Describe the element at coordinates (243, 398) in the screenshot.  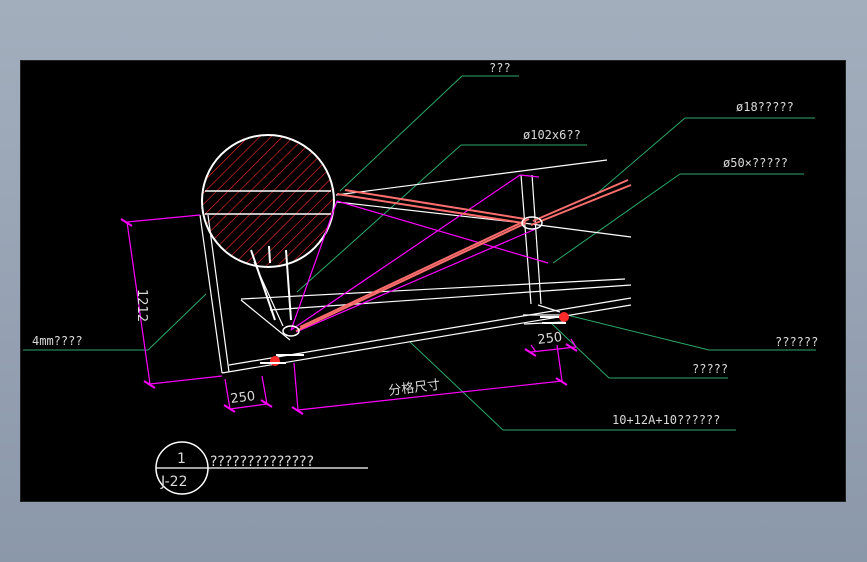
I see `dimension-left-offset: 250` at that location.